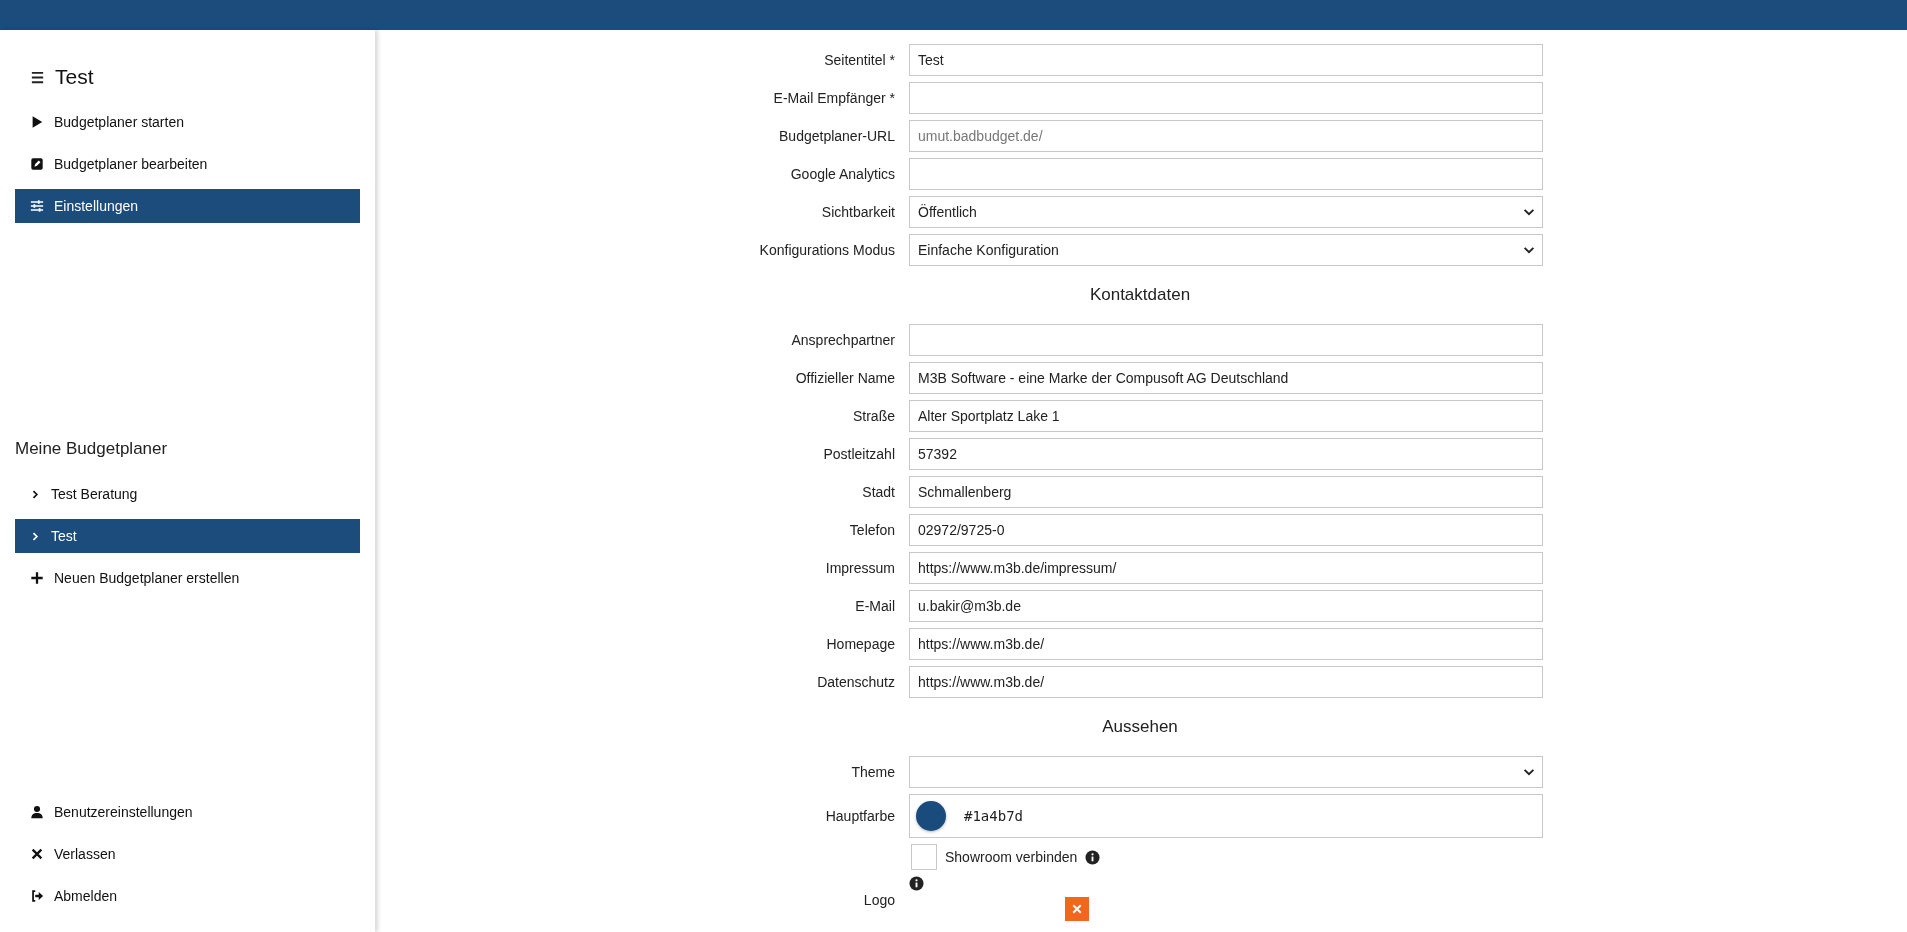 This screenshot has width=1907, height=932. What do you see at coordinates (187, 854) in the screenshot?
I see `sidebar-item: Verlassen` at bounding box center [187, 854].